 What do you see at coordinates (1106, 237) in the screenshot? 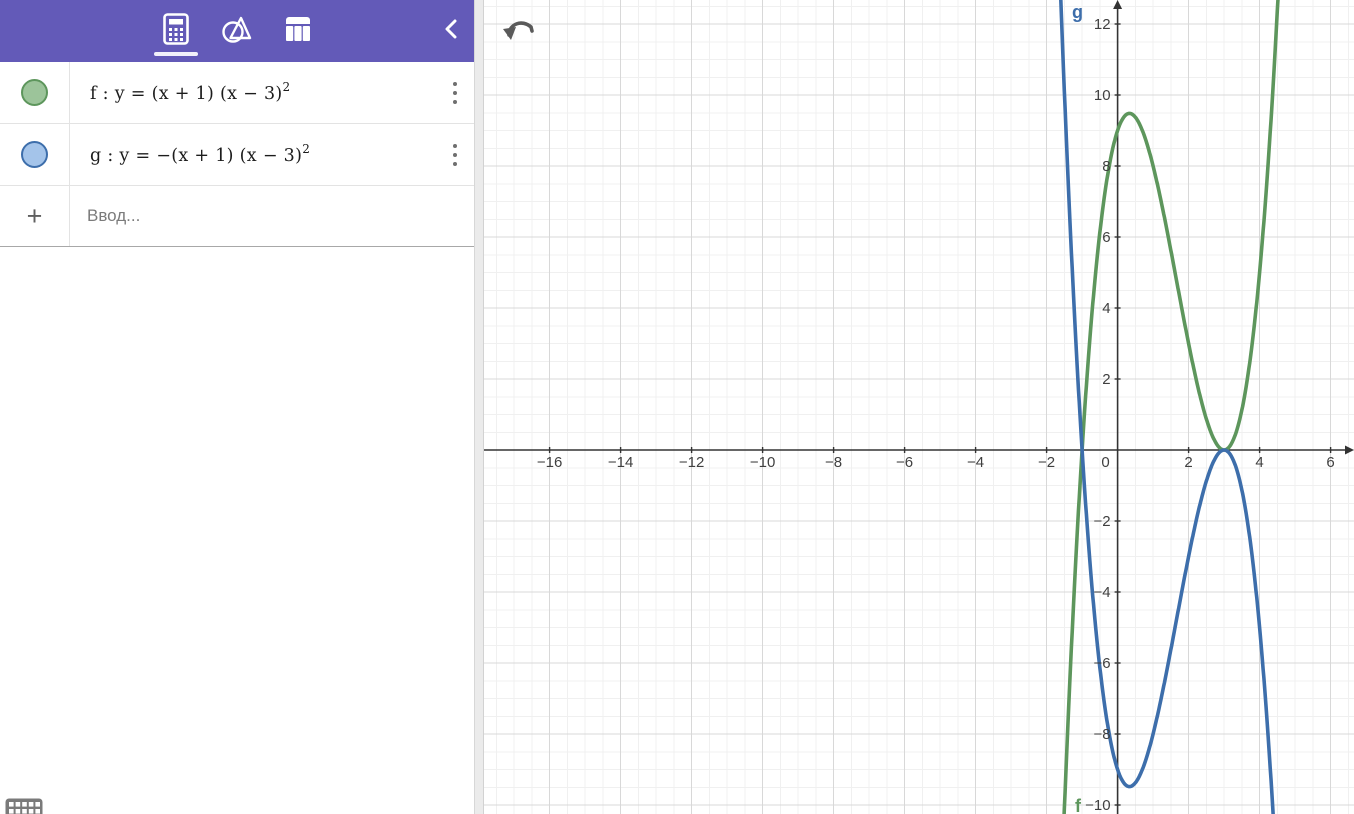
I see `y-tick-label: 6` at bounding box center [1106, 237].